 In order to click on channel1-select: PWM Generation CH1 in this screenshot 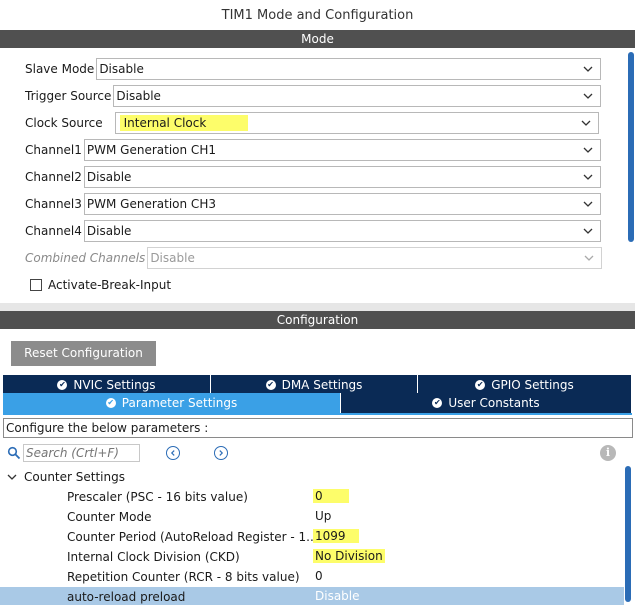, I will do `click(342, 150)`.